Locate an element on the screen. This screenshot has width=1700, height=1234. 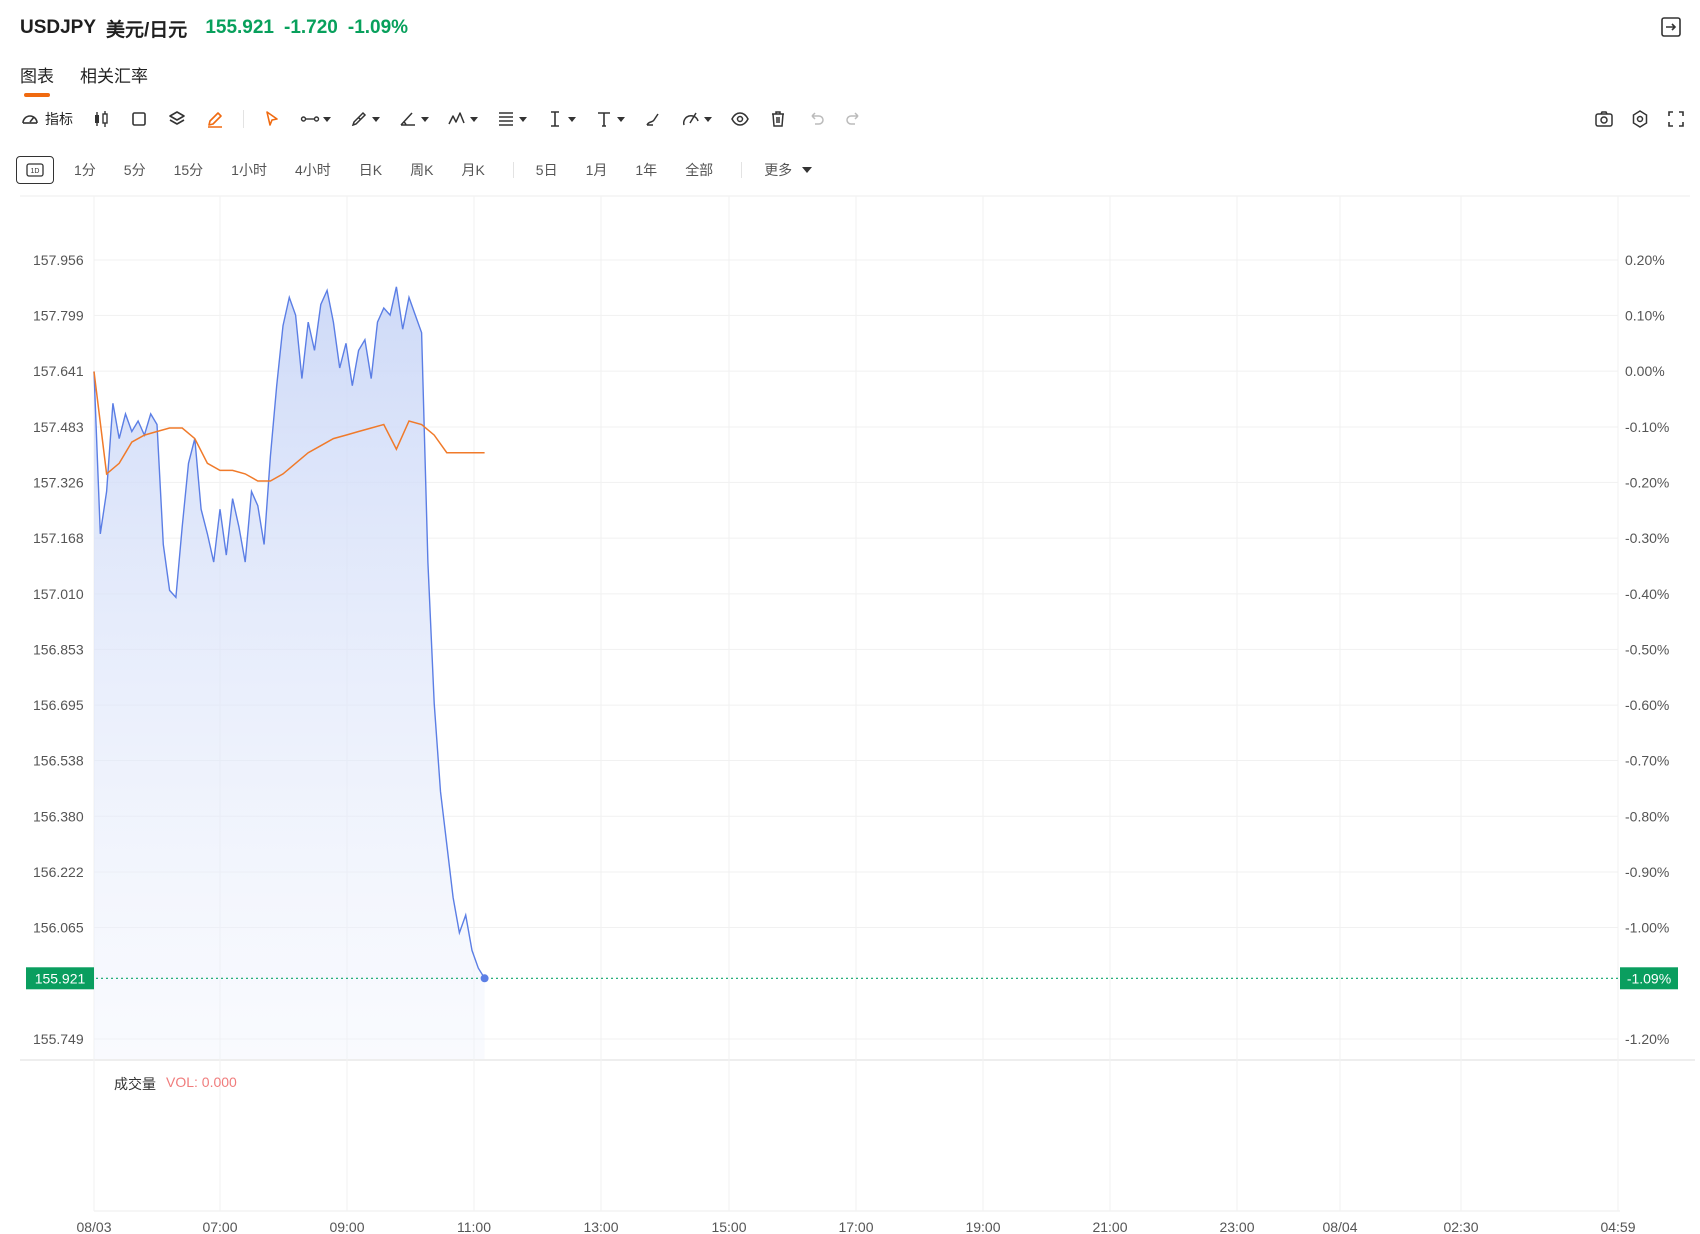
toolbar-divider is located at coordinates (243, 119).